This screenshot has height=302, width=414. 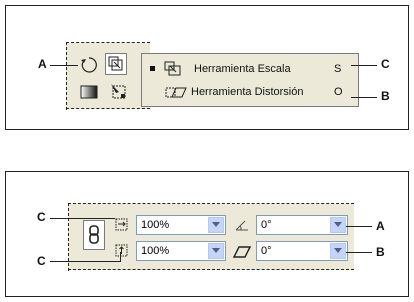 I want to click on callout-c-bottom-leader-vertical, so click(x=120, y=257).